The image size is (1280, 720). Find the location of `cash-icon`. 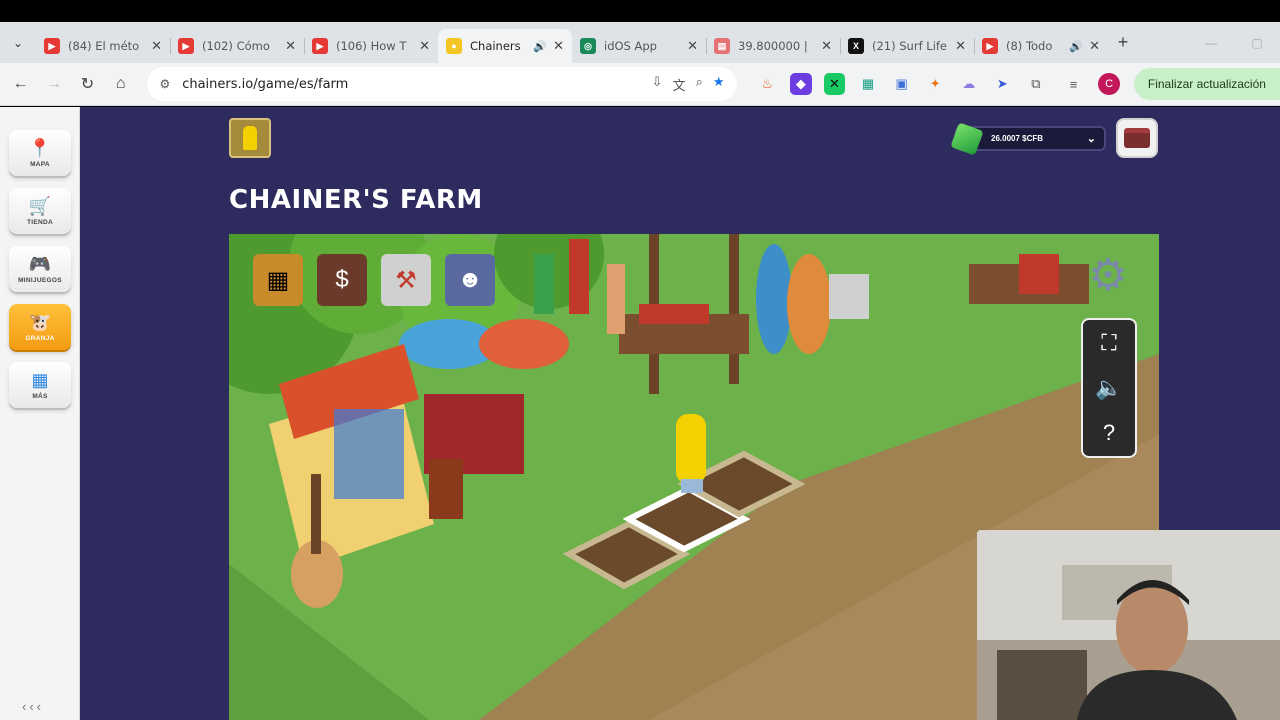

cash-icon is located at coordinates (967, 139).